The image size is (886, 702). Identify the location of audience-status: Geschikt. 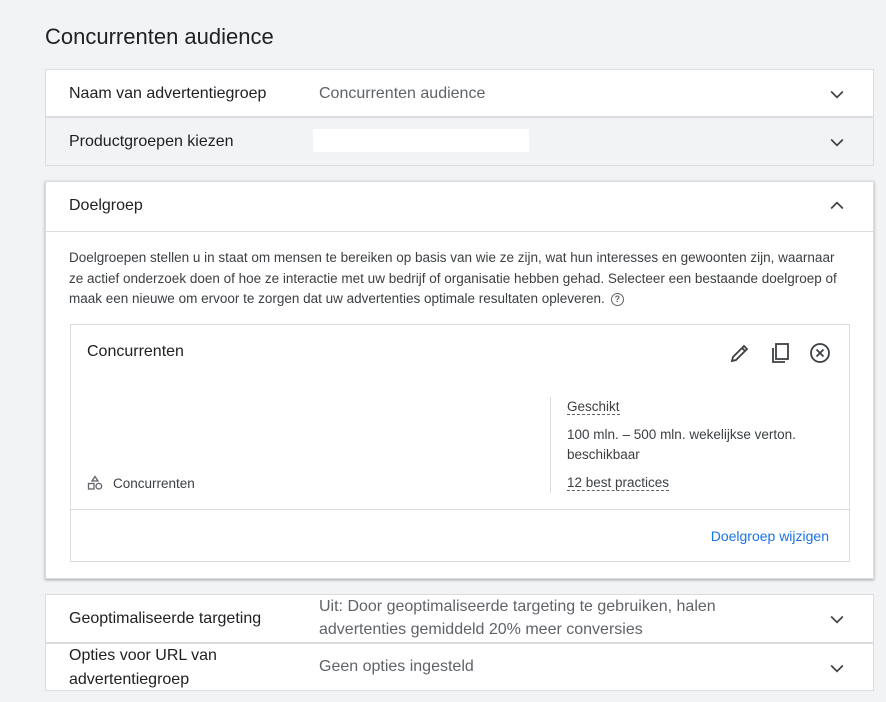
(593, 407).